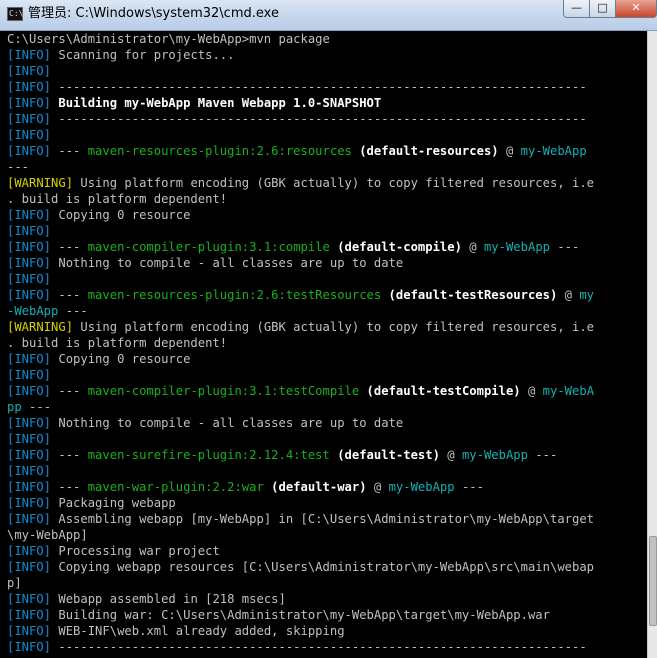  Describe the element at coordinates (469, 295) in the screenshot. I see `console-text: (default-testResources)` at that location.